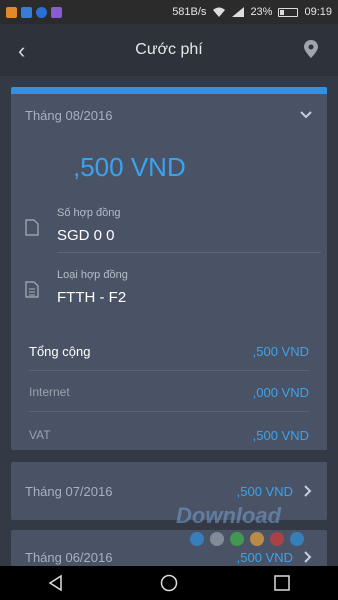 The height and width of the screenshot is (600, 338). What do you see at coordinates (92, 297) in the screenshot?
I see `contract-type-value: FTTH - F2` at bounding box center [92, 297].